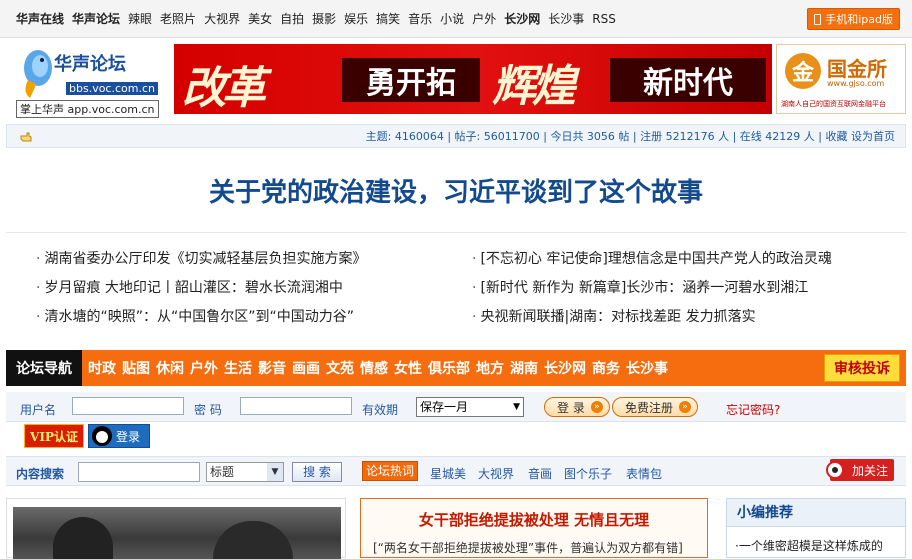 This screenshot has height=559, width=912. What do you see at coordinates (862, 368) in the screenshot?
I see `audit-complaint-button: 审核投诉` at bounding box center [862, 368].